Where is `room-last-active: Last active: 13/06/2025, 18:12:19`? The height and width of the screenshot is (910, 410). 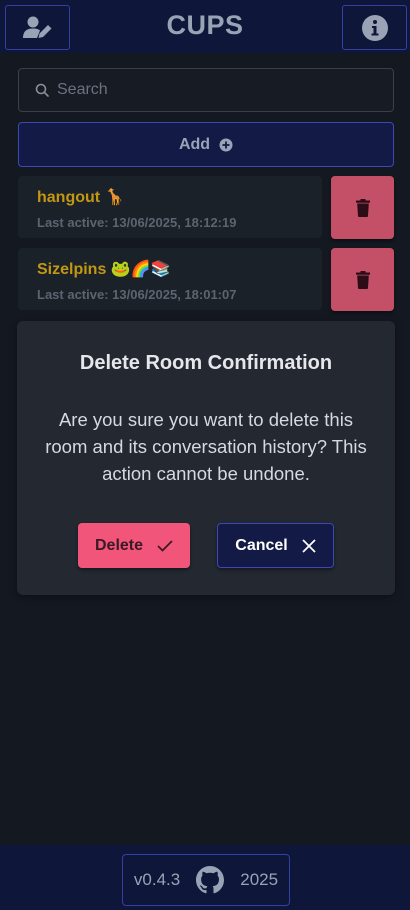
room-last-active: Last active: 13/06/2025, 18:12:19 is located at coordinates (137, 222).